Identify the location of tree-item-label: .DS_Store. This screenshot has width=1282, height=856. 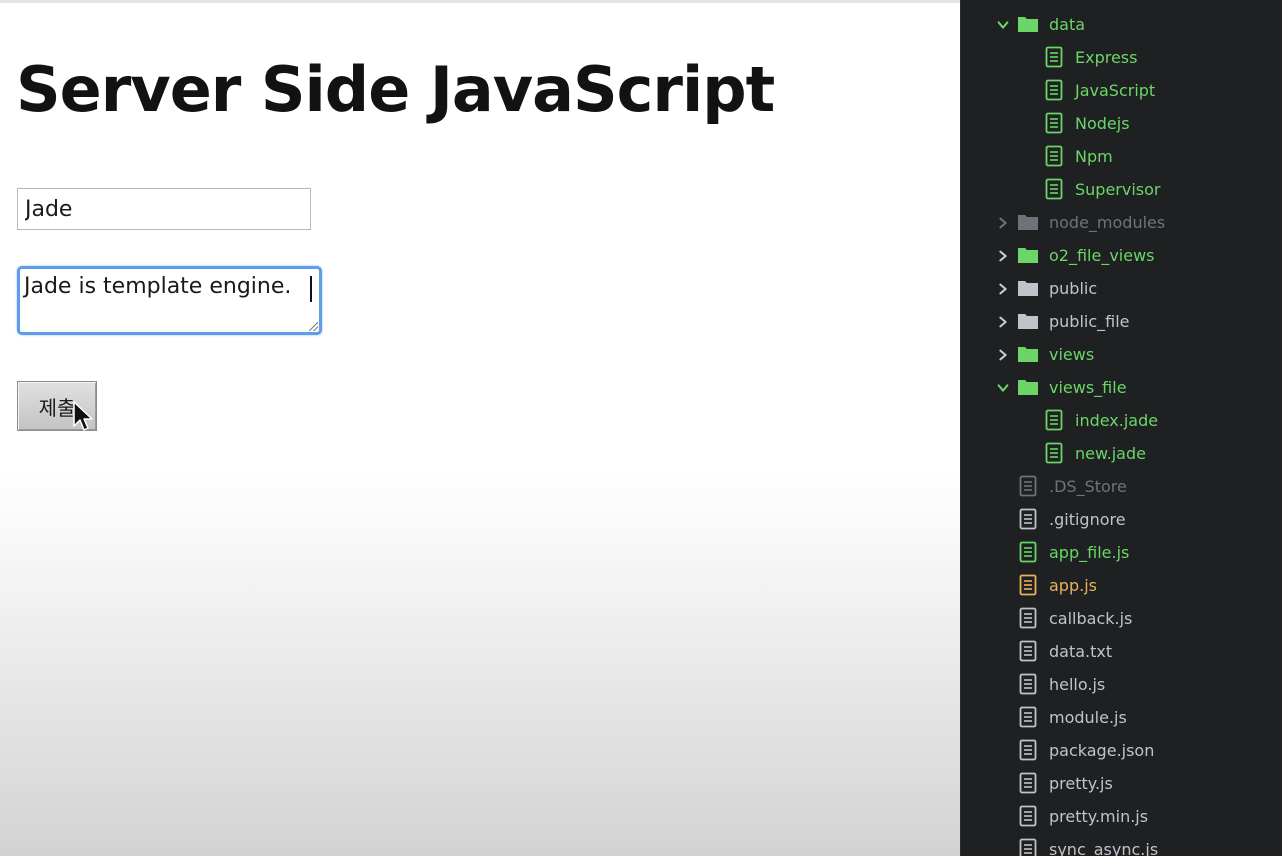
(1088, 486).